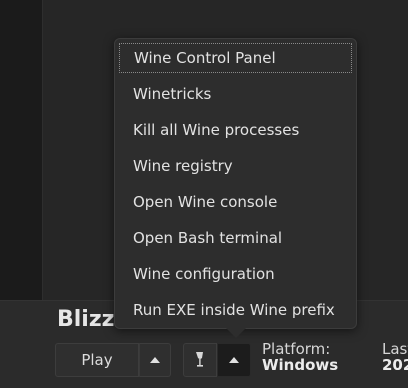  Describe the element at coordinates (21, 150) in the screenshot. I see `sidebar` at that location.